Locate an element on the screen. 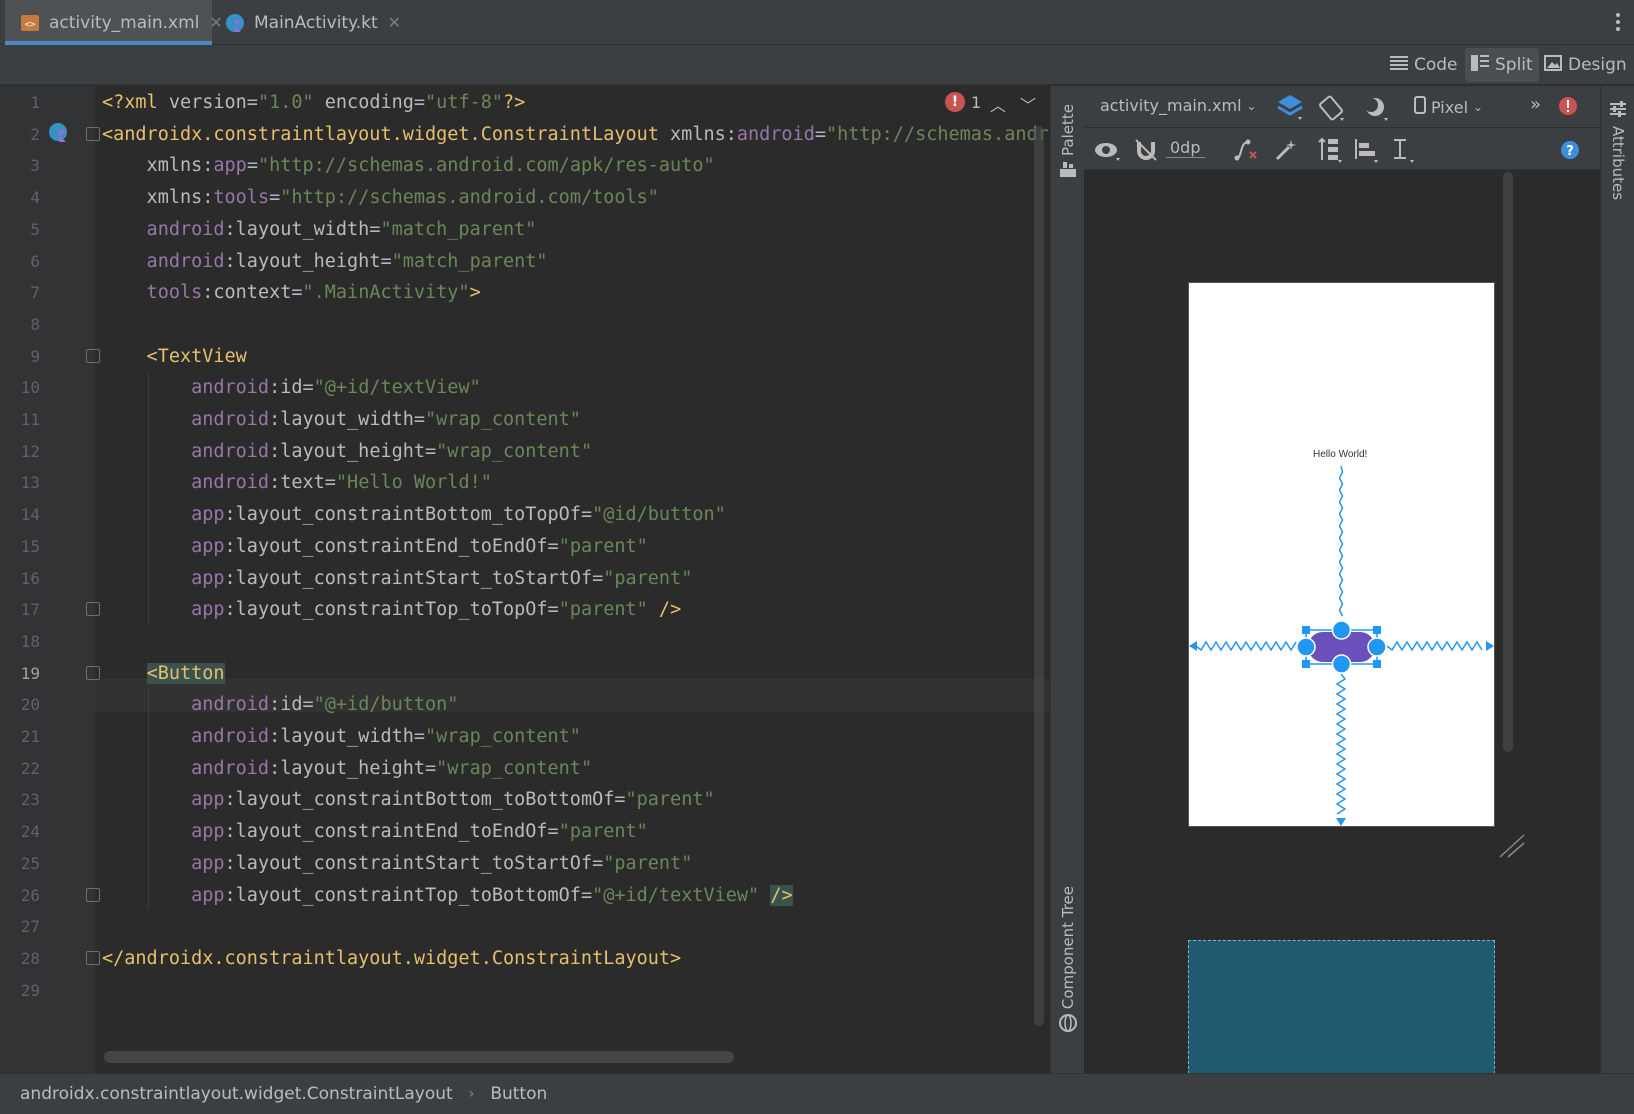 This screenshot has width=1634, height=1114. code-line: <TextView is located at coordinates (174, 356).